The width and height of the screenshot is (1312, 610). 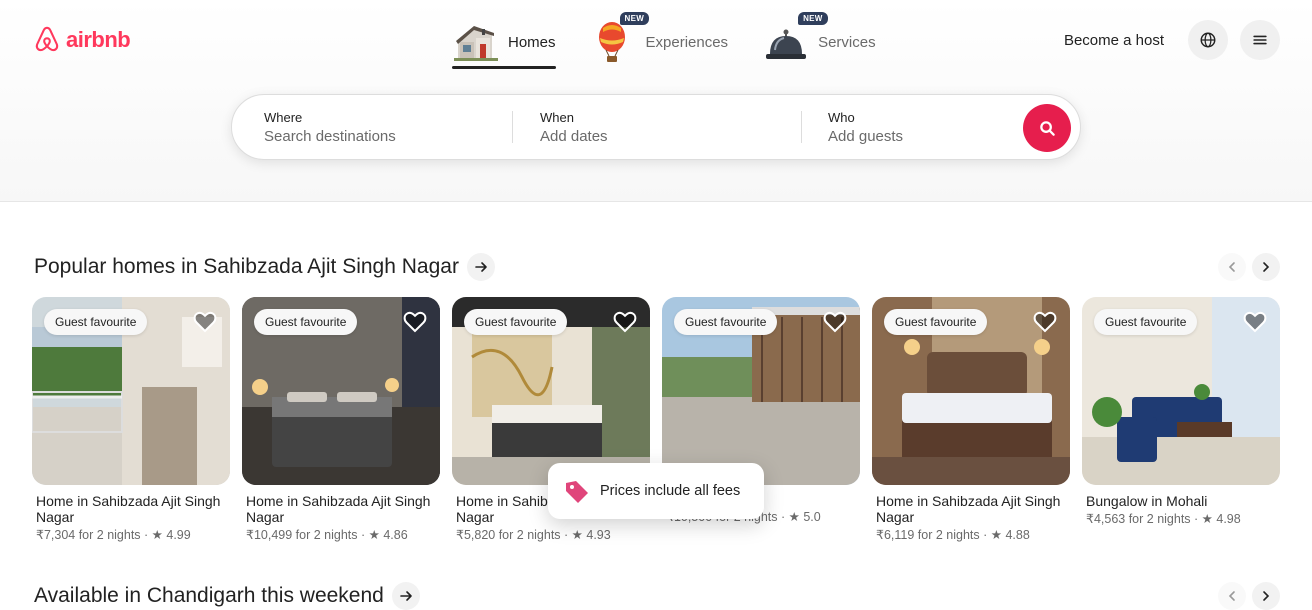 I want to click on search-button, so click(x=1047, y=128).